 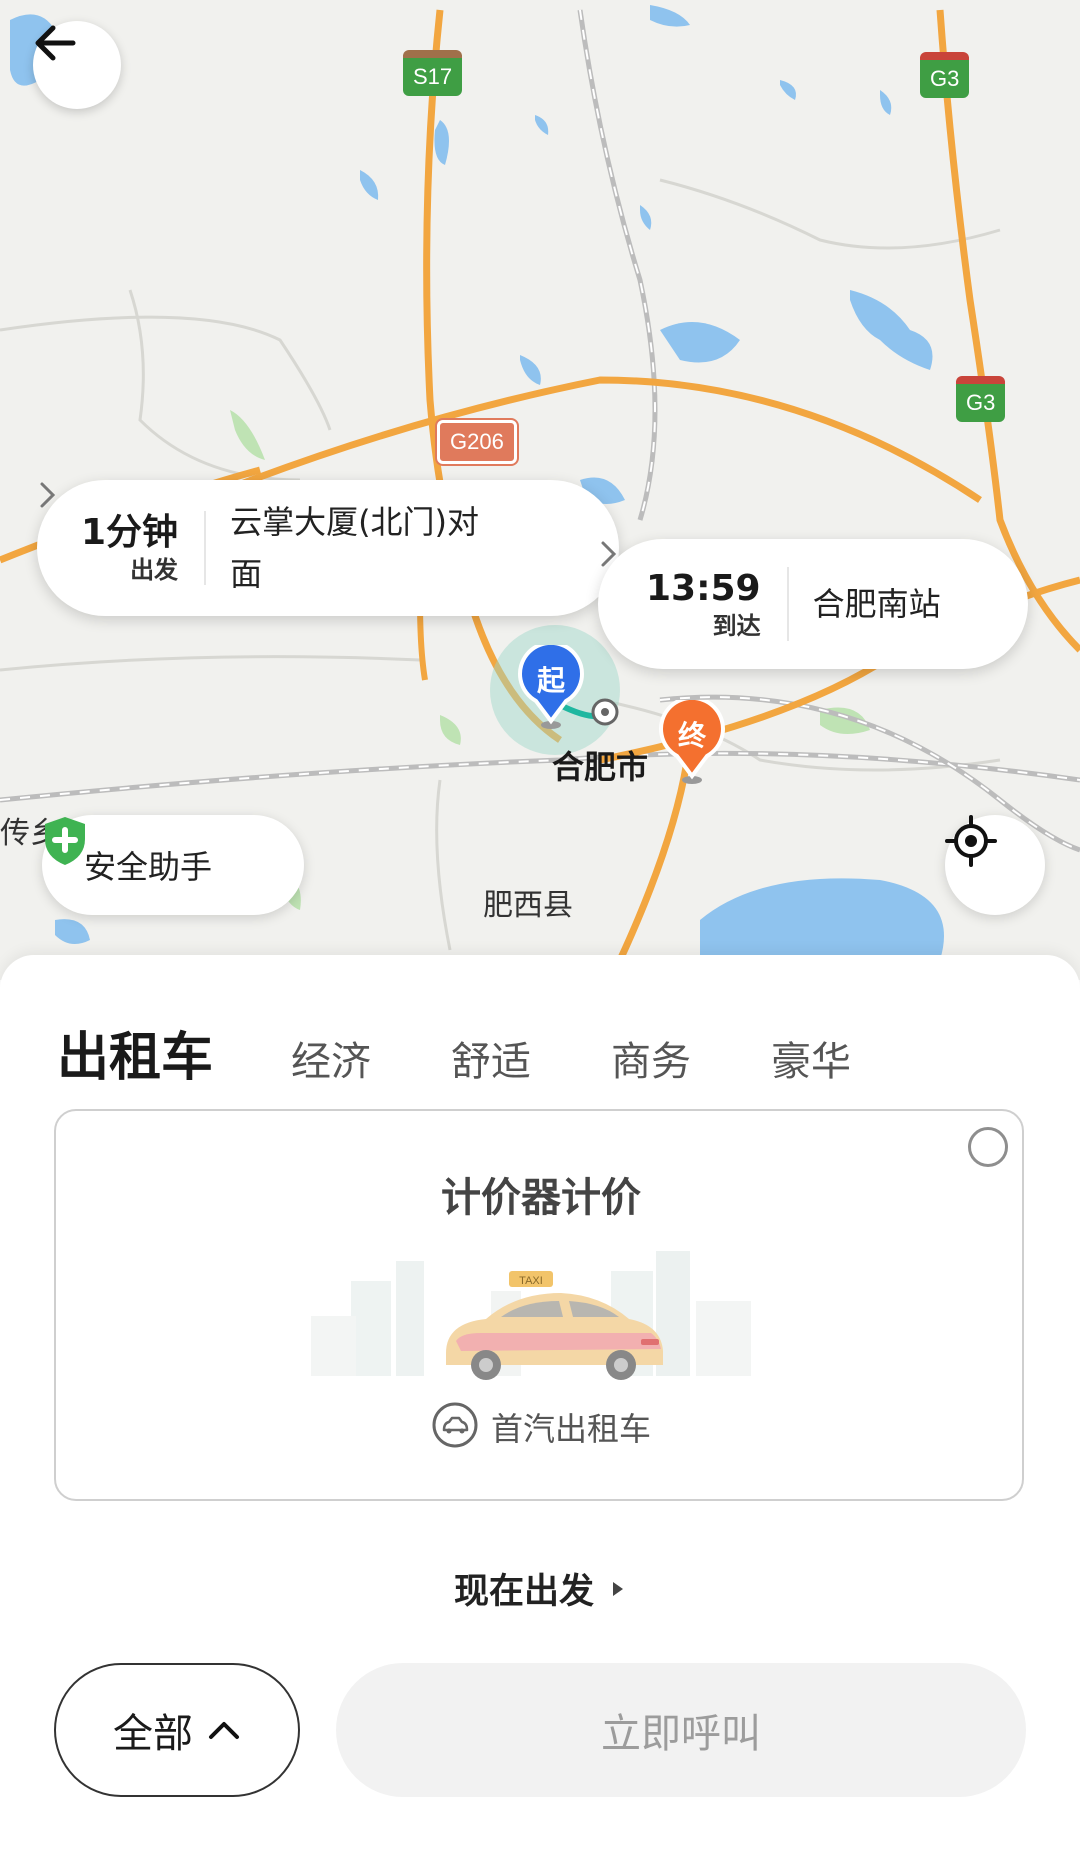 I want to click on taxi-provider-label: 首汽出租车, so click(x=570, y=1429).